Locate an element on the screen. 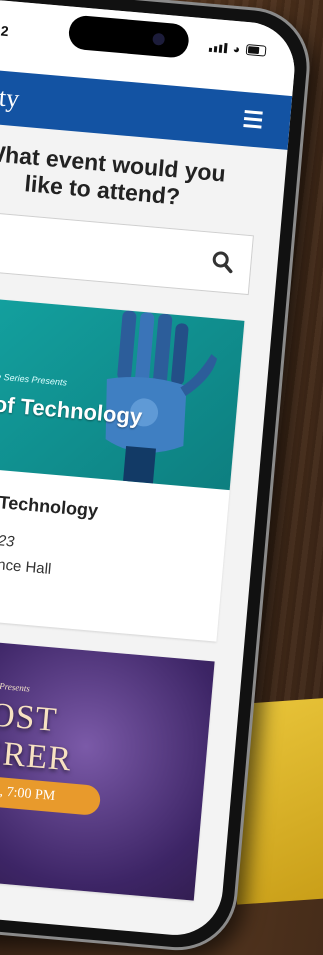 The width and height of the screenshot is (323, 955). event-banner-subtitle: of the Arts Presents is located at coordinates (15, 685).